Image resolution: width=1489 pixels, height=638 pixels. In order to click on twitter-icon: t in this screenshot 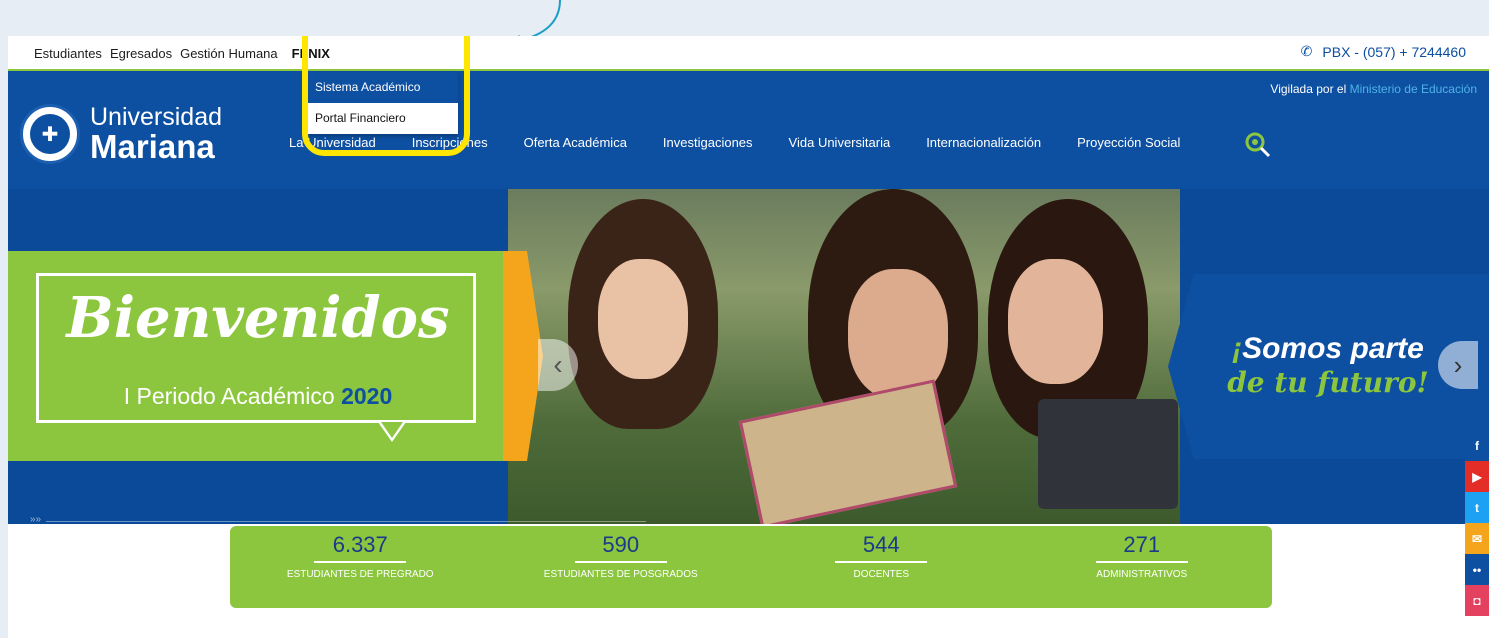, I will do `click(1477, 507)`.